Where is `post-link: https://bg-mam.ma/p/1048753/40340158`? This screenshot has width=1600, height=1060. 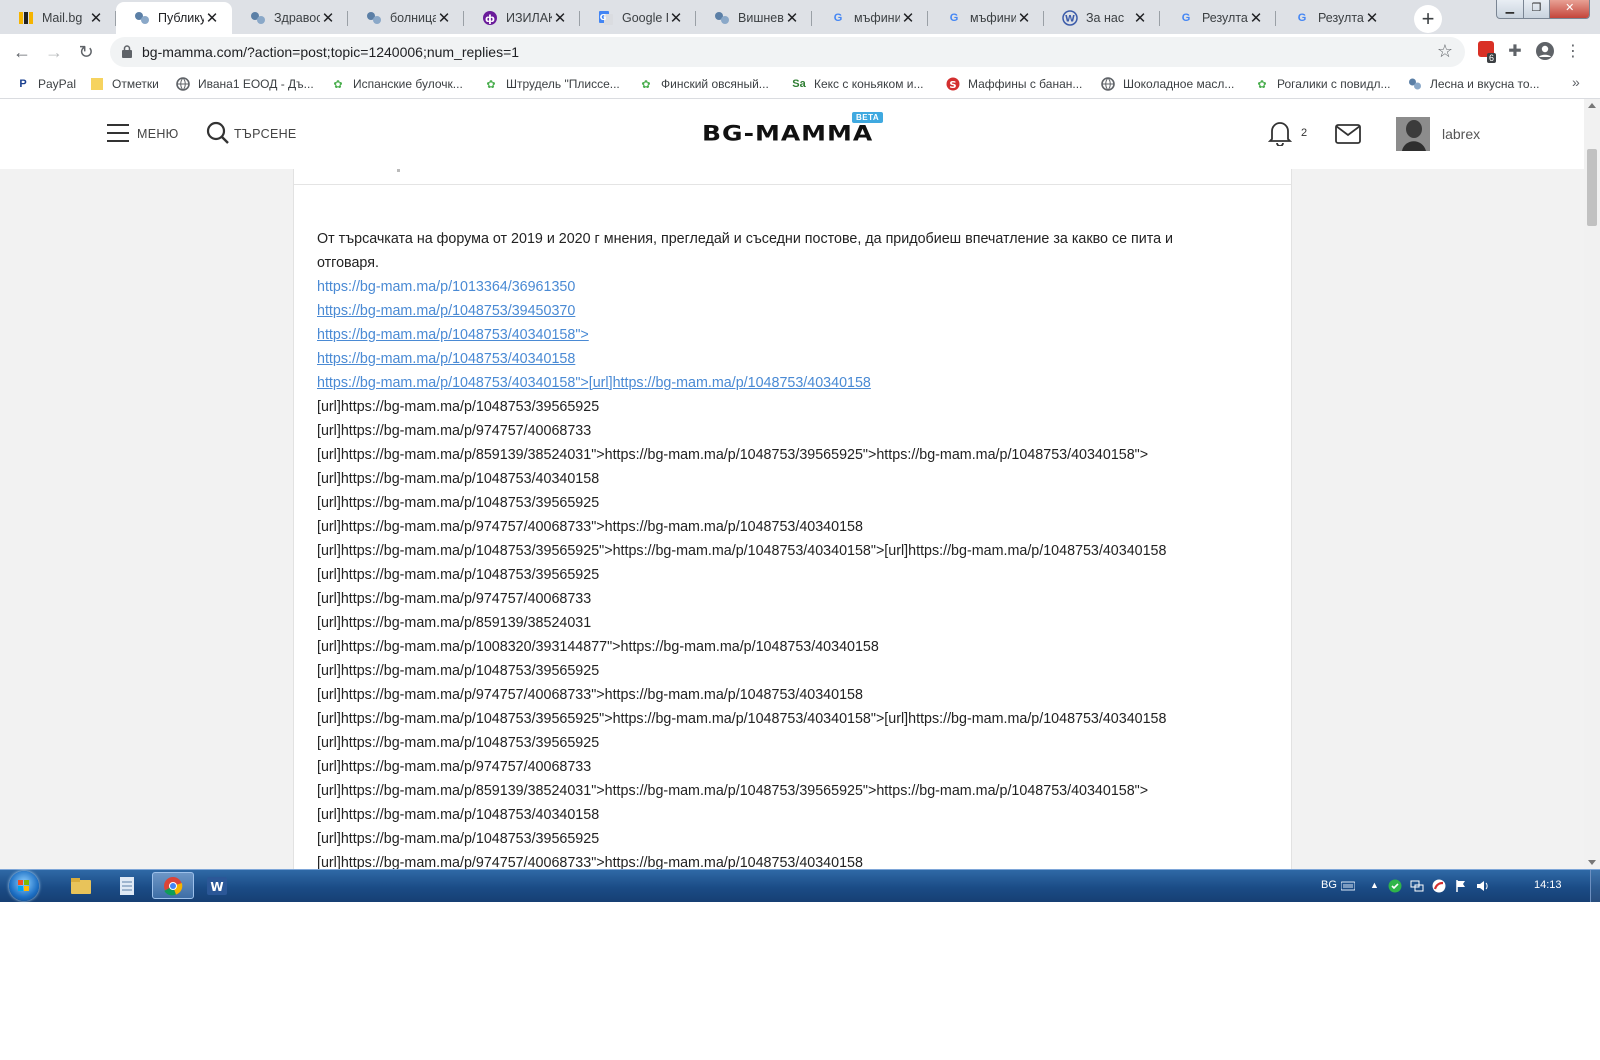 post-link: https://bg-mam.ma/p/1048753/40340158 is located at coordinates (777, 359).